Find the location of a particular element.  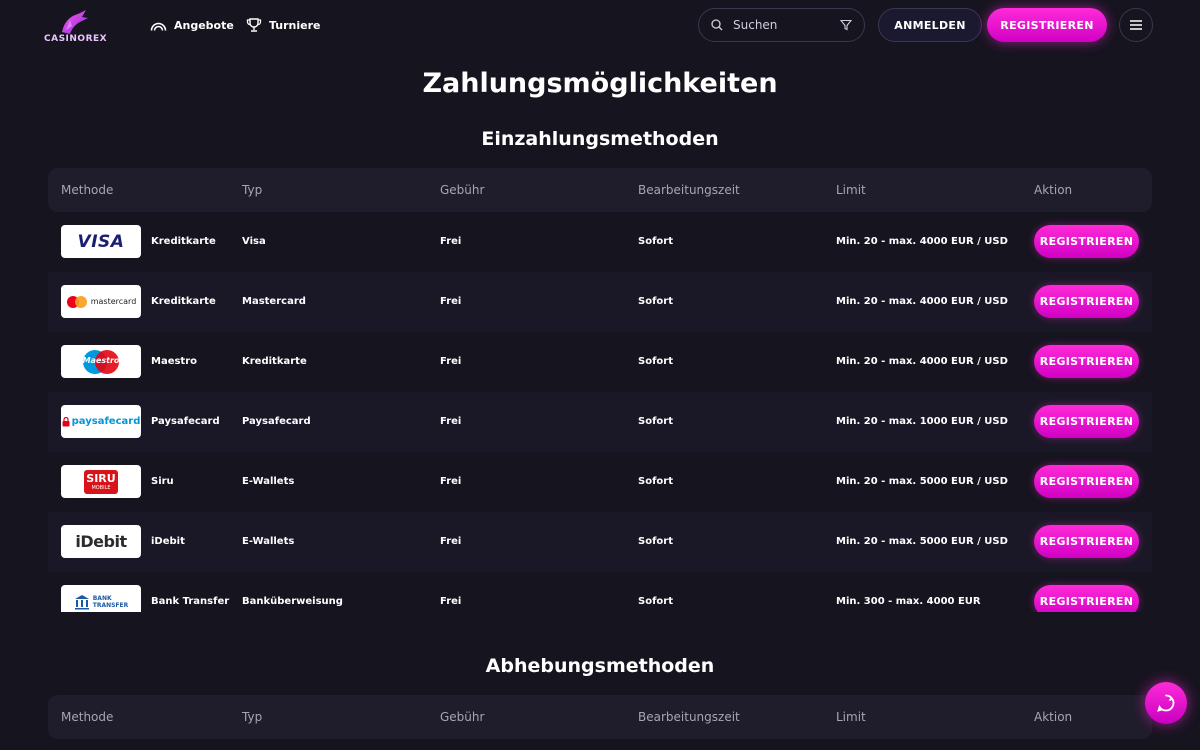

lock-icon is located at coordinates (66, 421).